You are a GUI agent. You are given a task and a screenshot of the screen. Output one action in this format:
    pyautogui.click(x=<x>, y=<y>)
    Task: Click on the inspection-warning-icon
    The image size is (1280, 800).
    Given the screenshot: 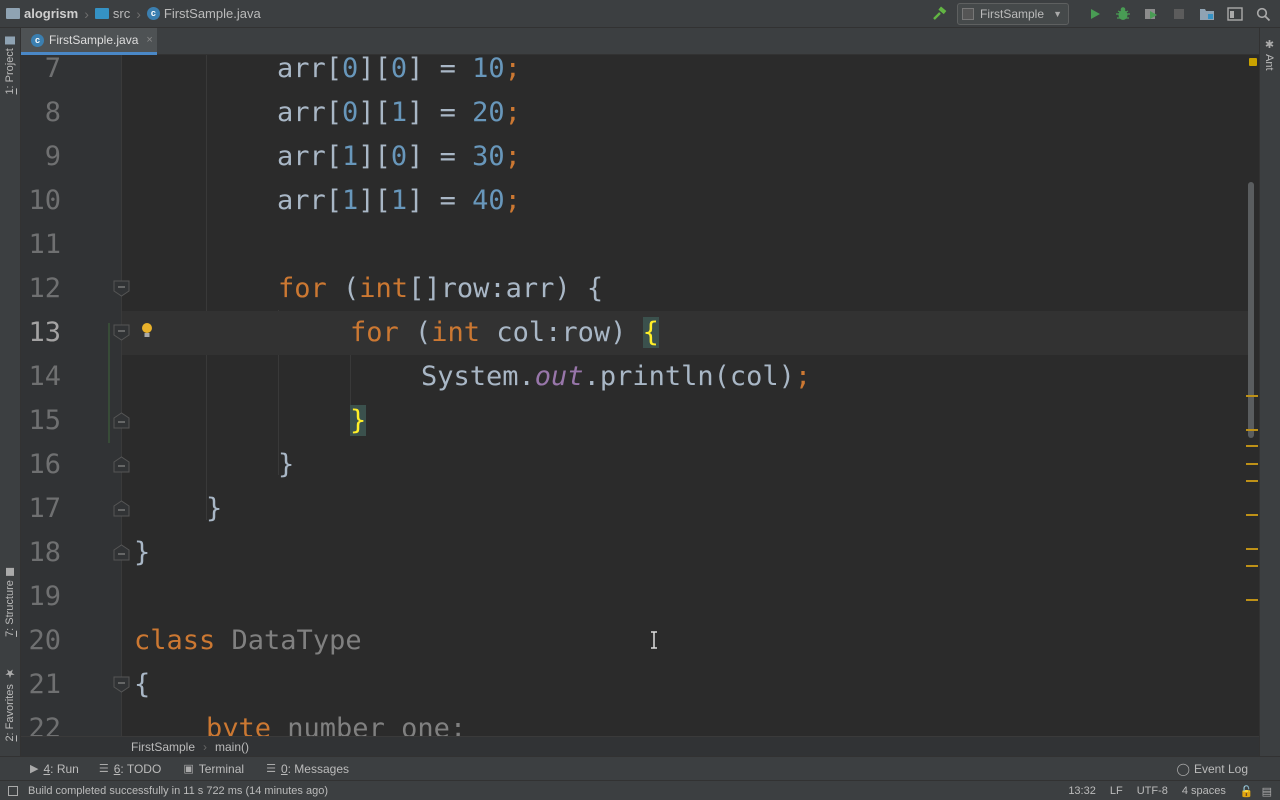 What is the action you would take?
    pyautogui.click(x=1253, y=62)
    